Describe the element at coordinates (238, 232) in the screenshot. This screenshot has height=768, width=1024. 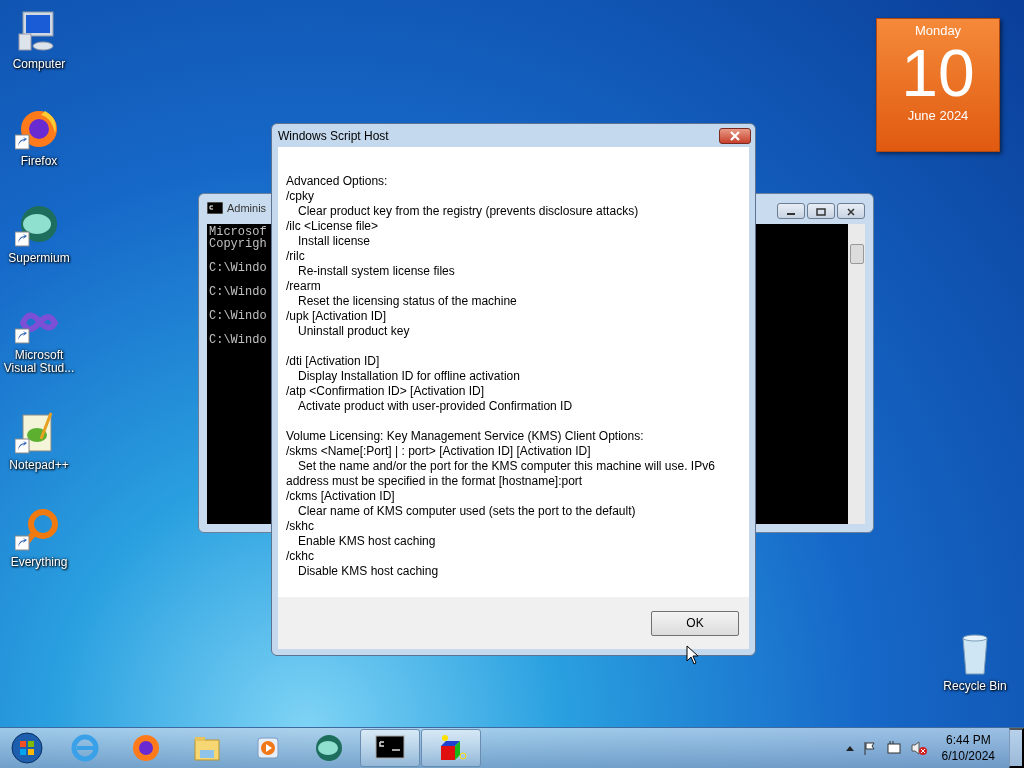
I see `console-text: Microsof` at that location.